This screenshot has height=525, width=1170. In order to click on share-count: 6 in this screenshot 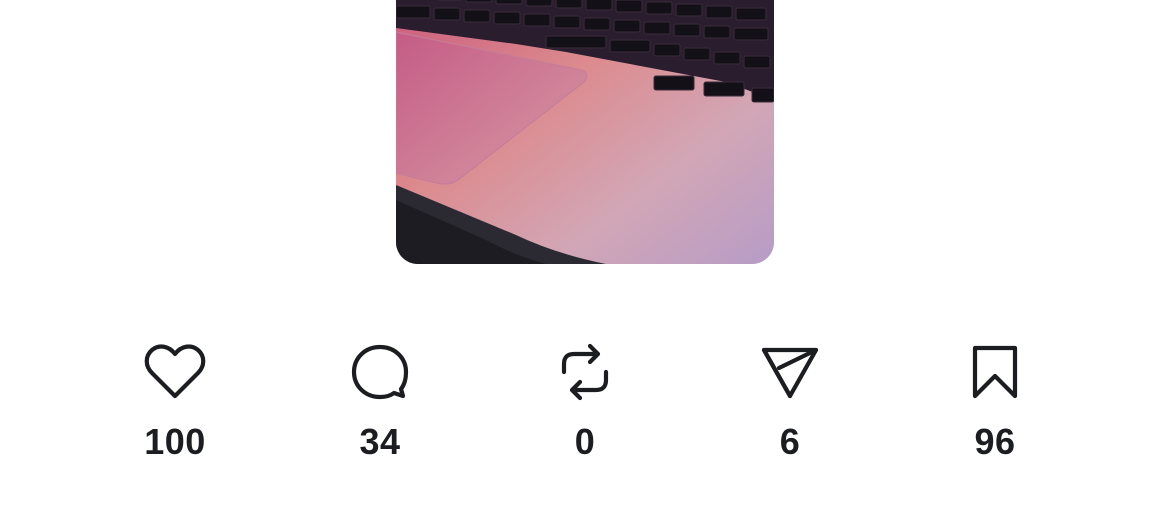, I will do `click(790, 441)`.